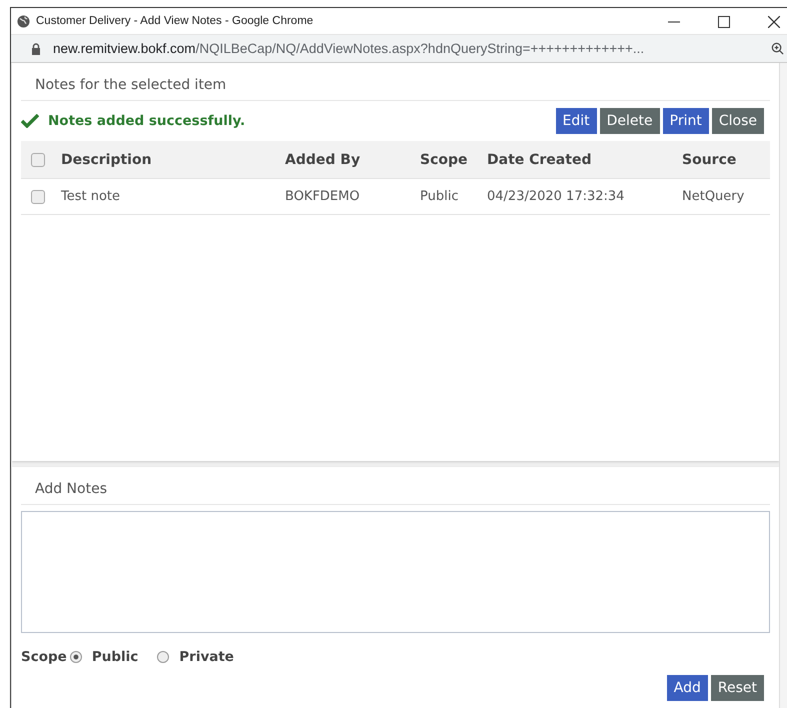  I want to click on panel-title: Add Notes, so click(71, 489).